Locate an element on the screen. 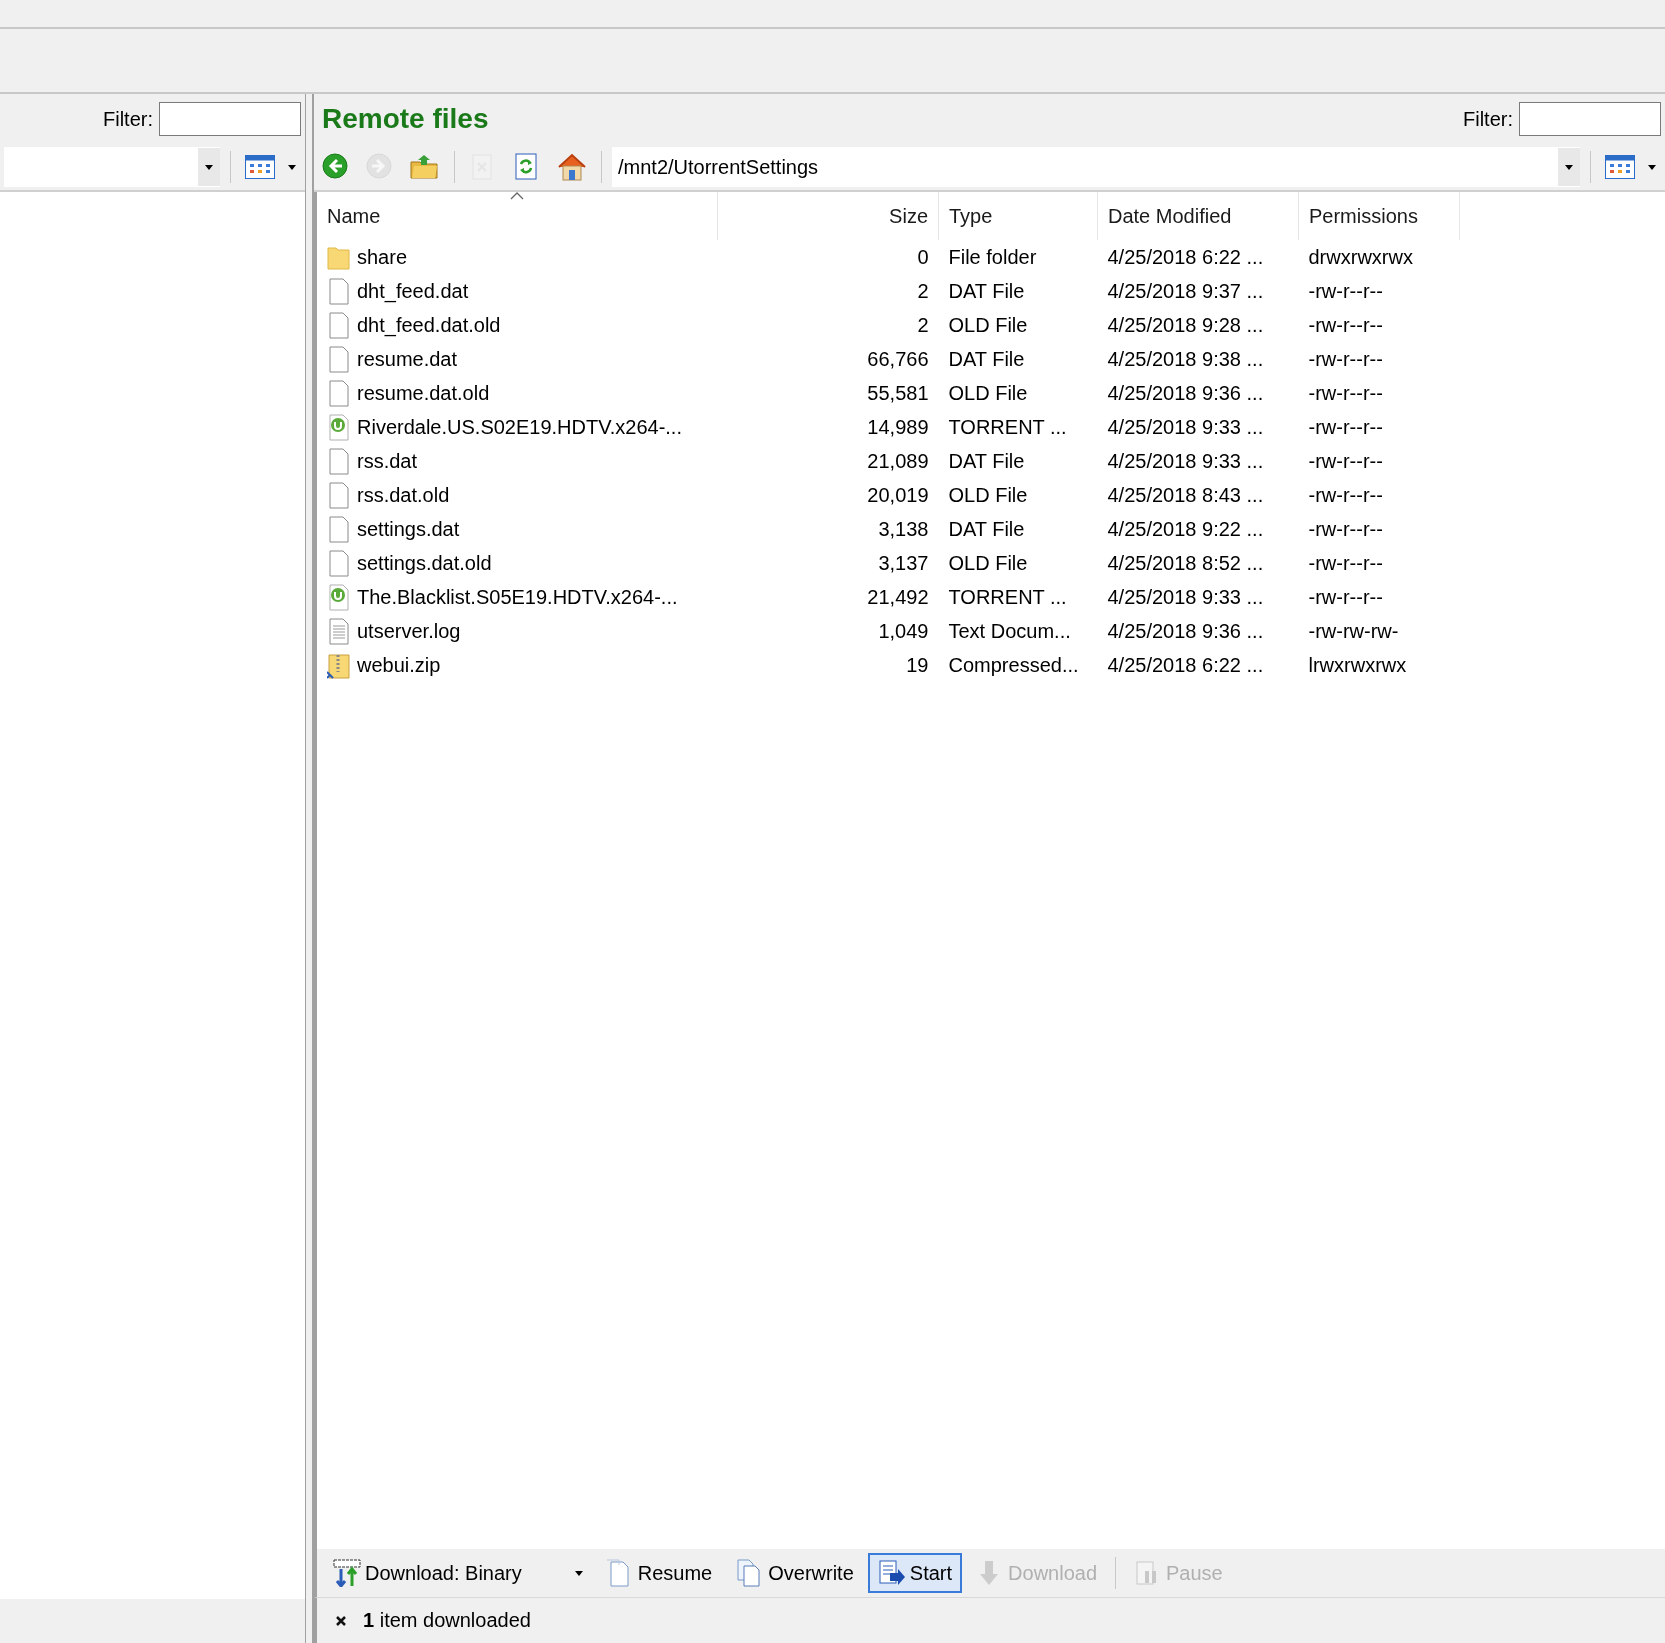  transfer-button: Overwrite is located at coordinates (795, 1573).